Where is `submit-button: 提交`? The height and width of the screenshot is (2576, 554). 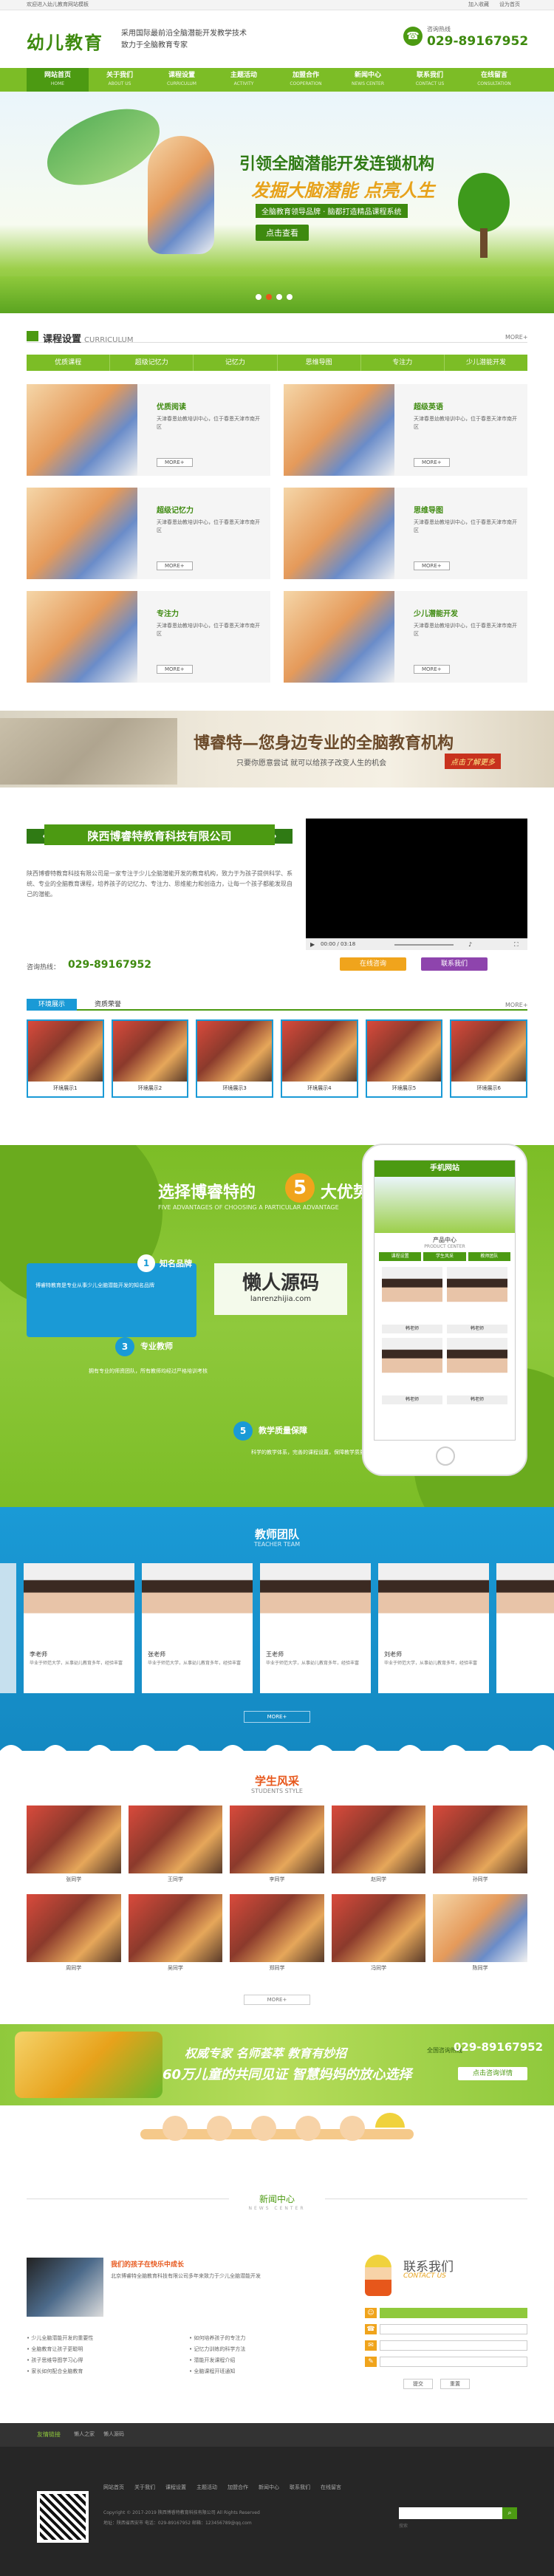 submit-button: 提交 is located at coordinates (418, 2384).